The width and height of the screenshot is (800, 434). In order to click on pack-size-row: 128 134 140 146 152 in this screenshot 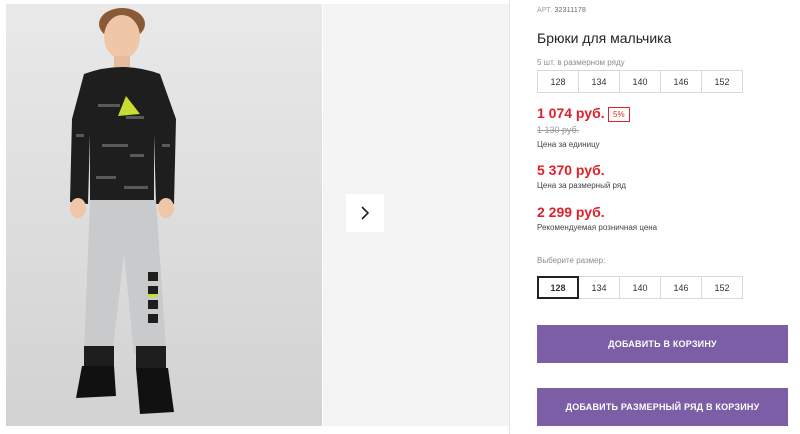, I will do `click(640, 81)`.